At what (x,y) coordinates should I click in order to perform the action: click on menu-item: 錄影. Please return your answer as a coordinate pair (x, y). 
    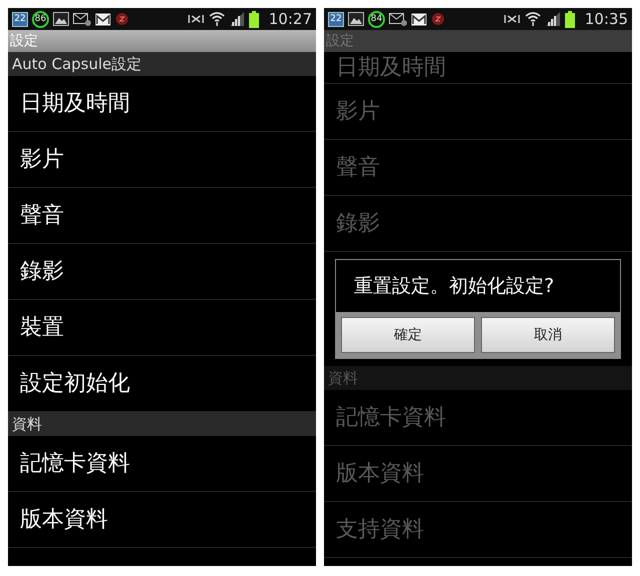
    Looking at the image, I should click on (42, 271).